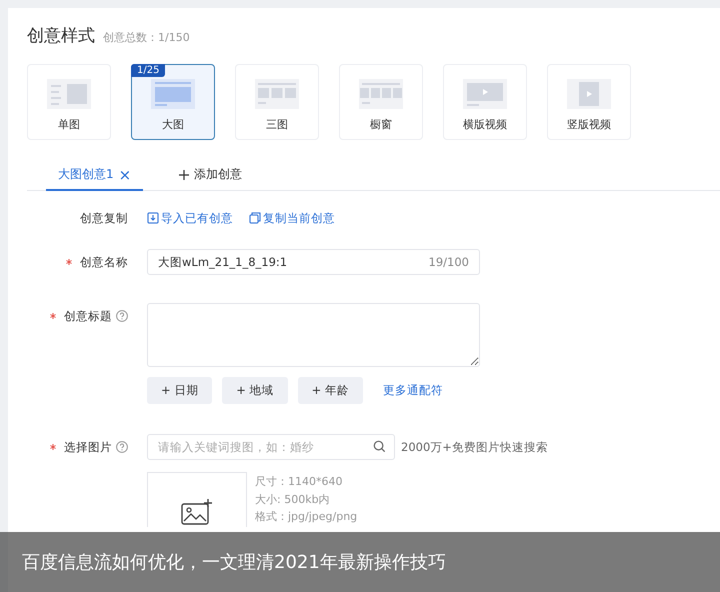 The width and height of the screenshot is (720, 592). I want to click on close-button: ×, so click(125, 175).